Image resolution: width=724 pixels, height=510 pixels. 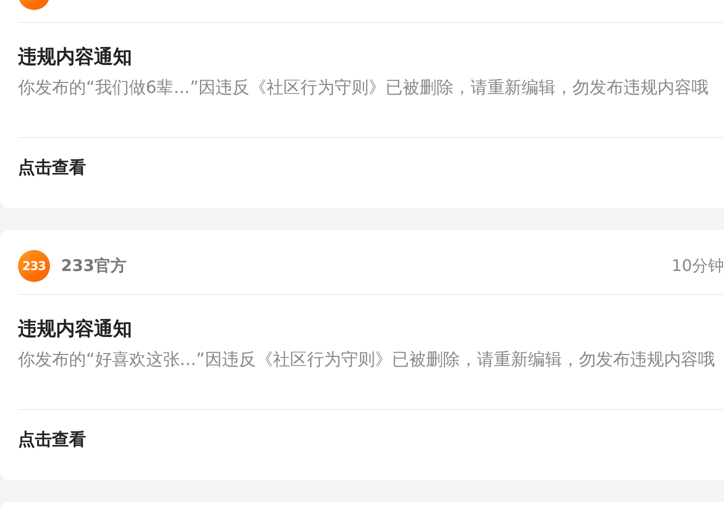 I want to click on sender-name: 233官方, so click(x=93, y=266).